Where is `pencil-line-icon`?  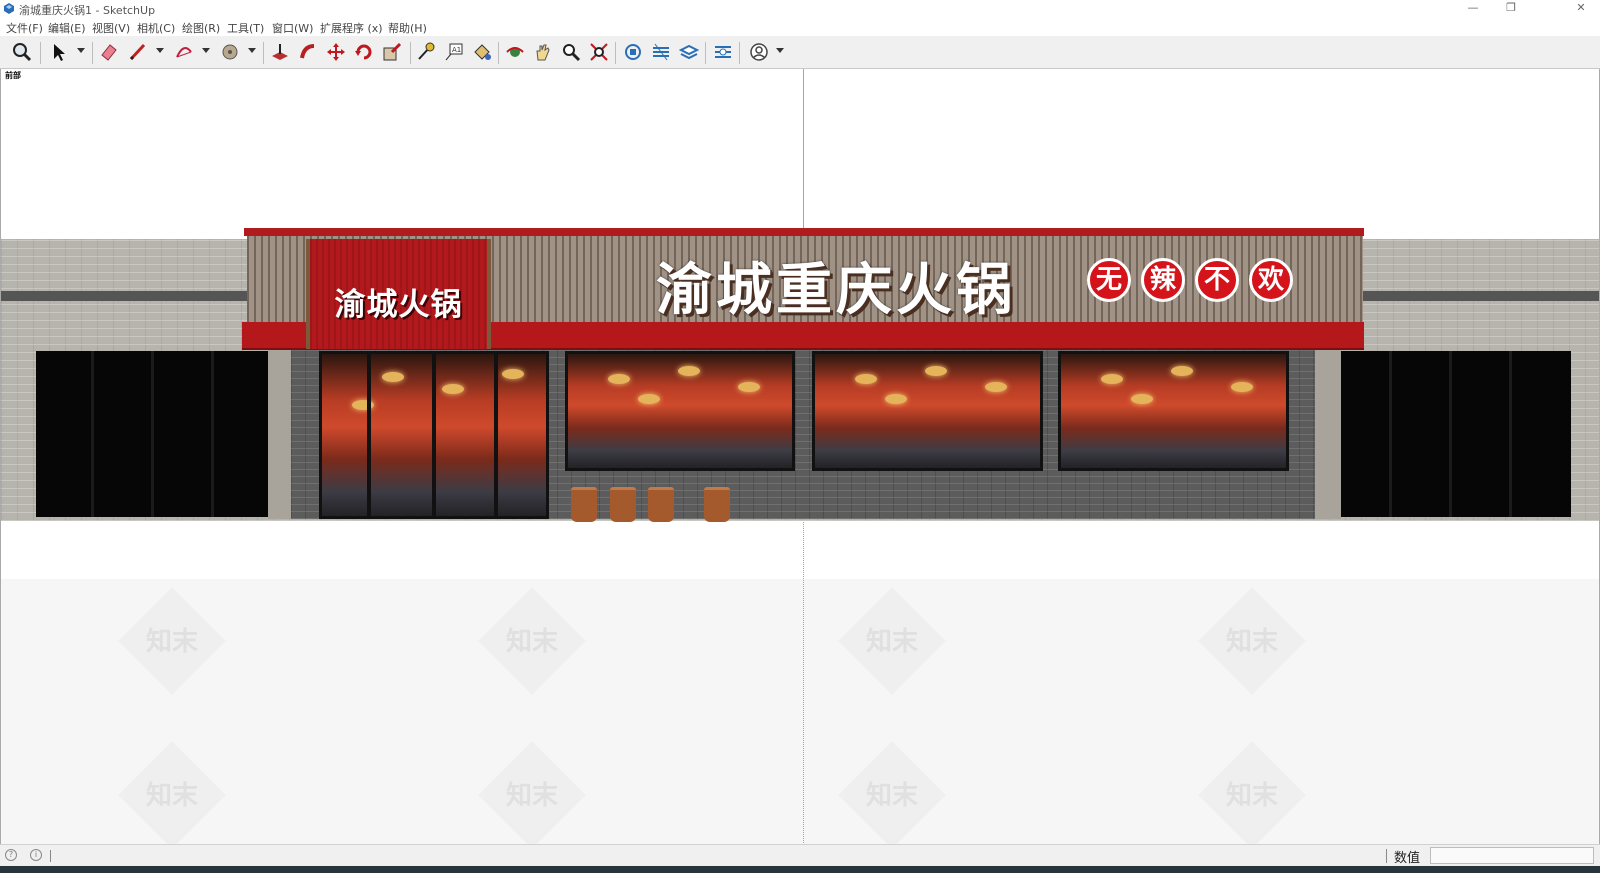
pencil-line-icon is located at coordinates (138, 52).